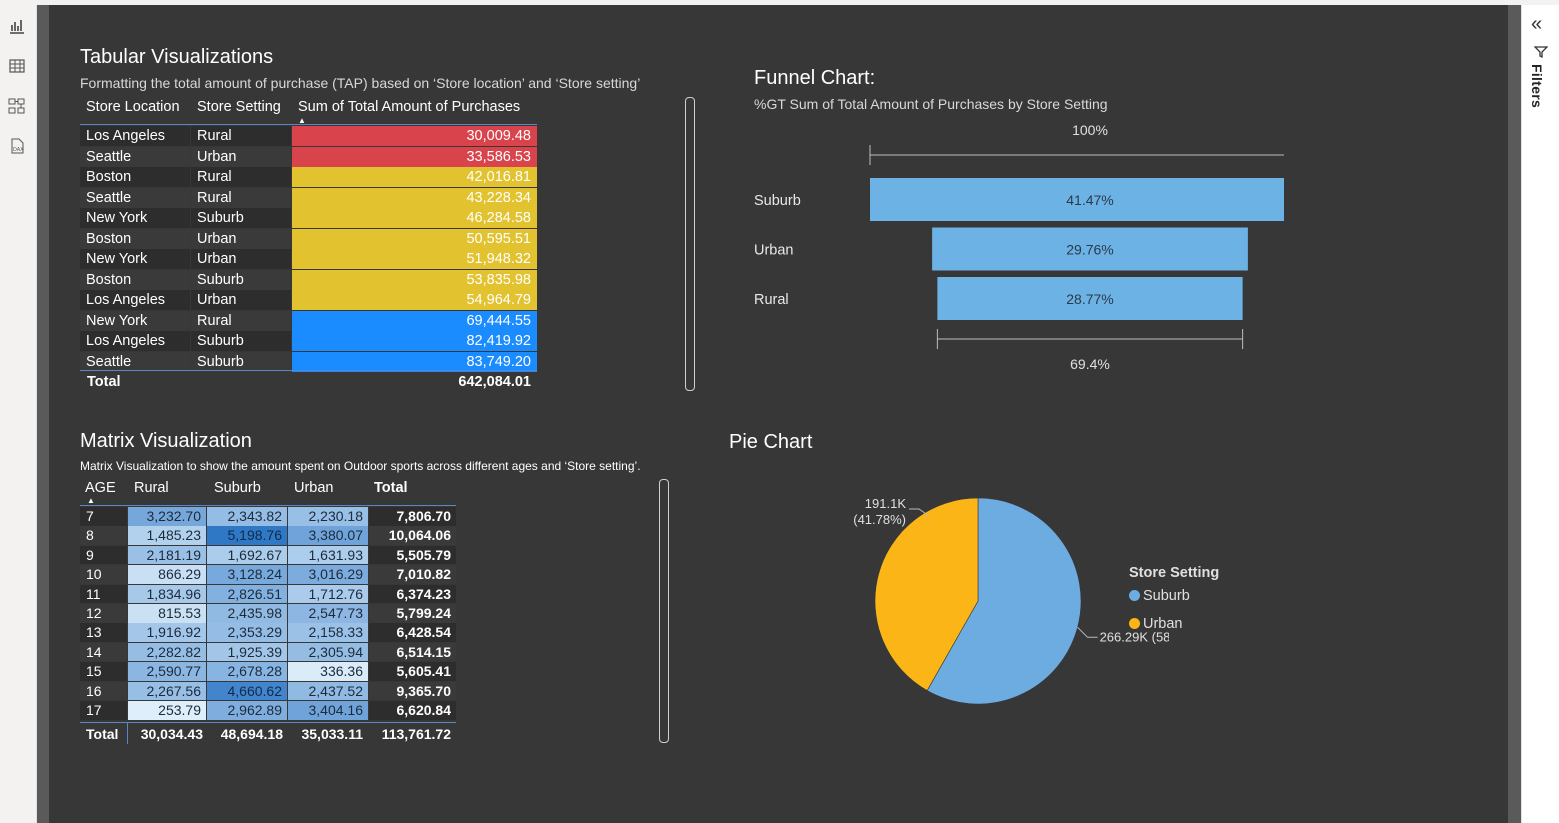 Image resolution: width=1559 pixels, height=823 pixels. I want to click on pie-chart: 266.29K (58.22%)191.1K(41.78%), so click(969, 607).